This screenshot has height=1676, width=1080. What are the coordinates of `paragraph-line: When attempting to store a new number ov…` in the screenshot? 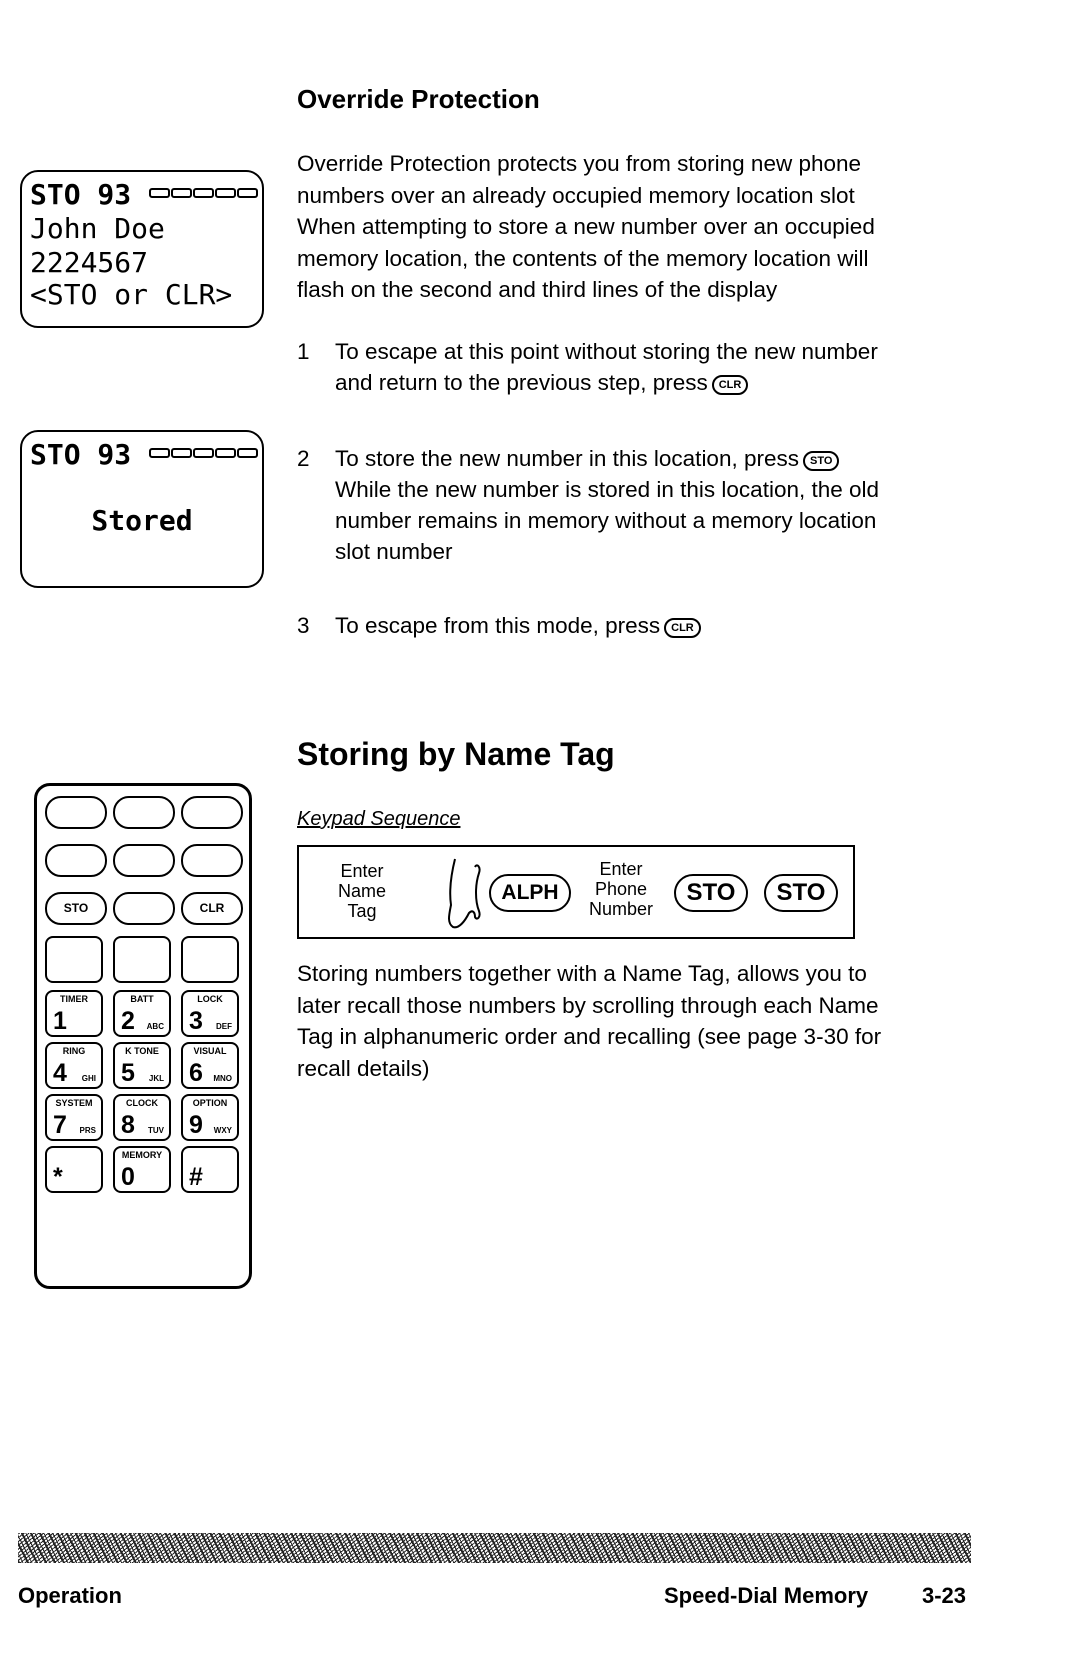 It's located at (586, 226).